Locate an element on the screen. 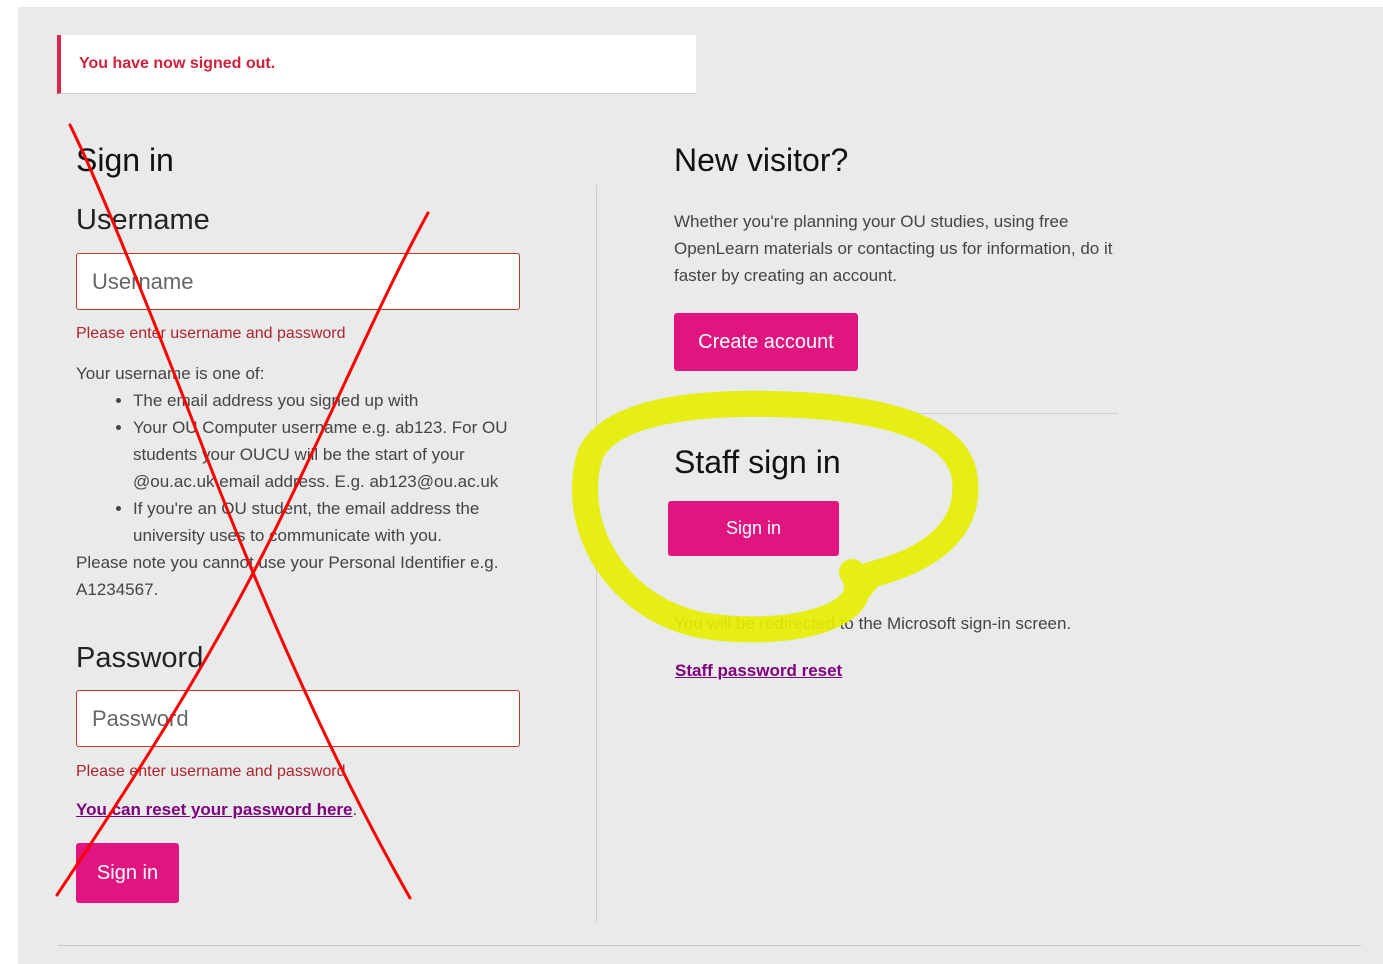 This screenshot has height=964, width=1383. alert-message: You have now signed out. is located at coordinates (177, 63).